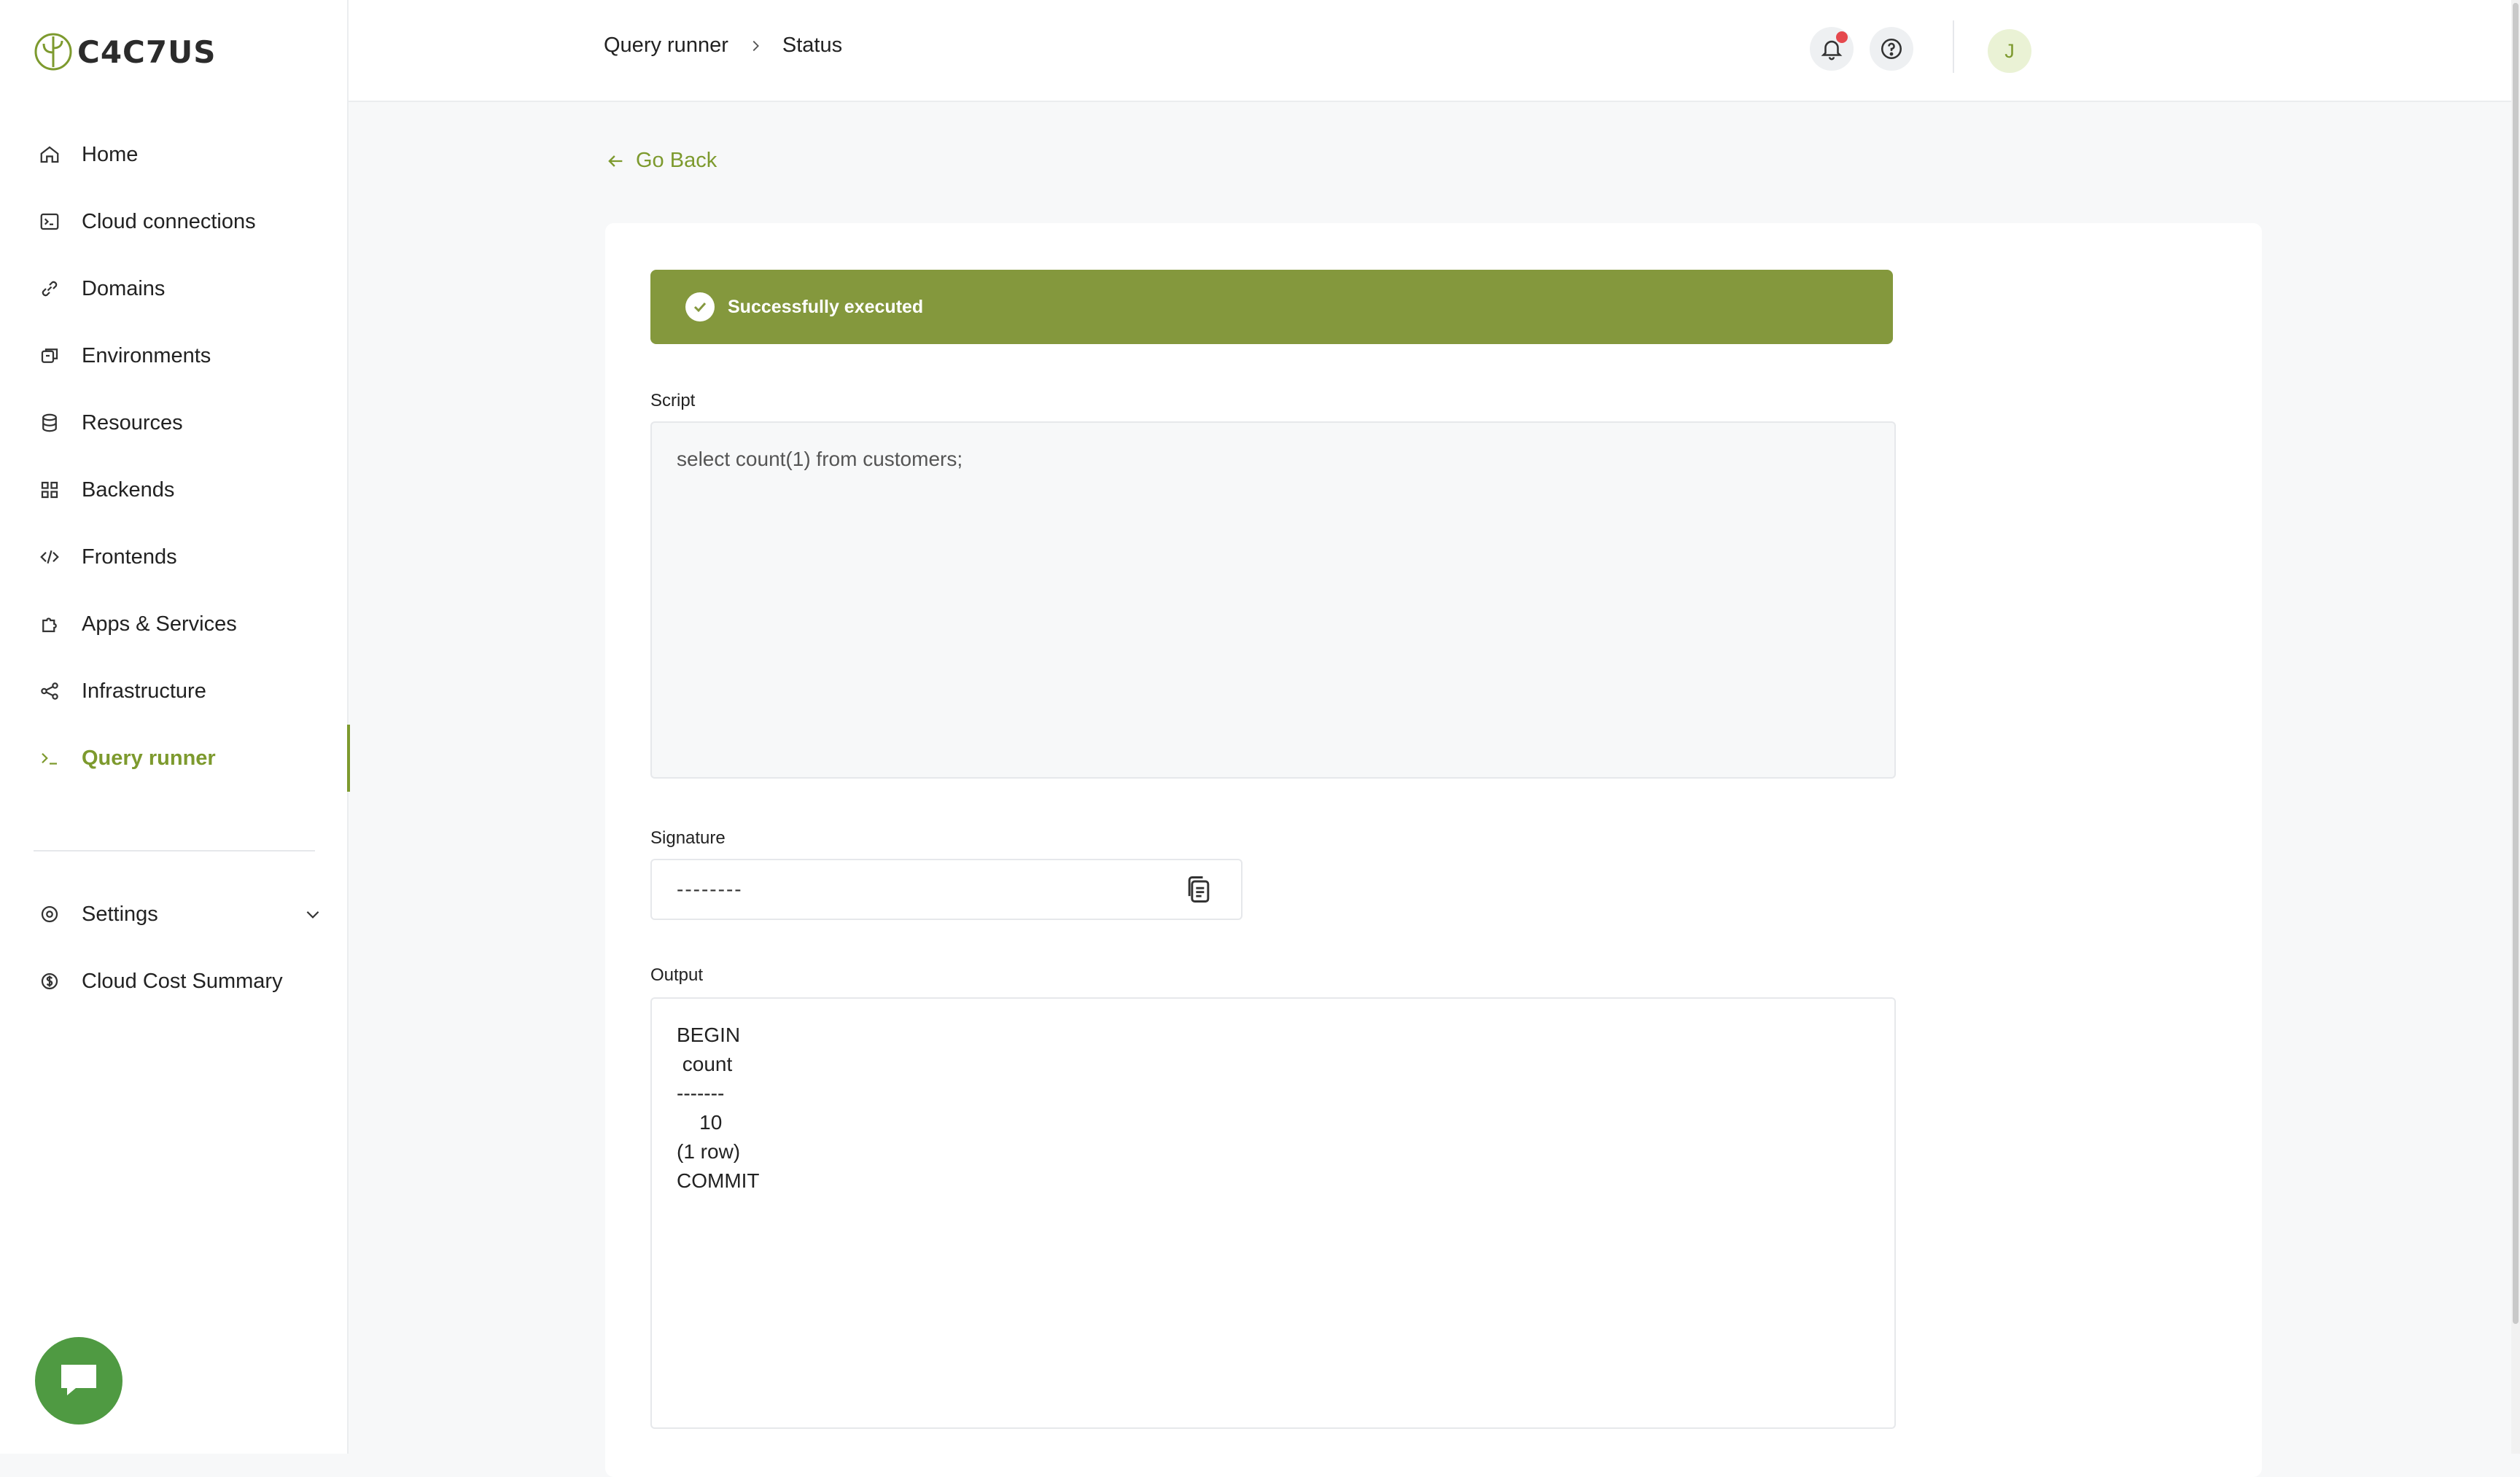 The height and width of the screenshot is (1477, 2520). I want to click on grid-icon, so click(50, 490).